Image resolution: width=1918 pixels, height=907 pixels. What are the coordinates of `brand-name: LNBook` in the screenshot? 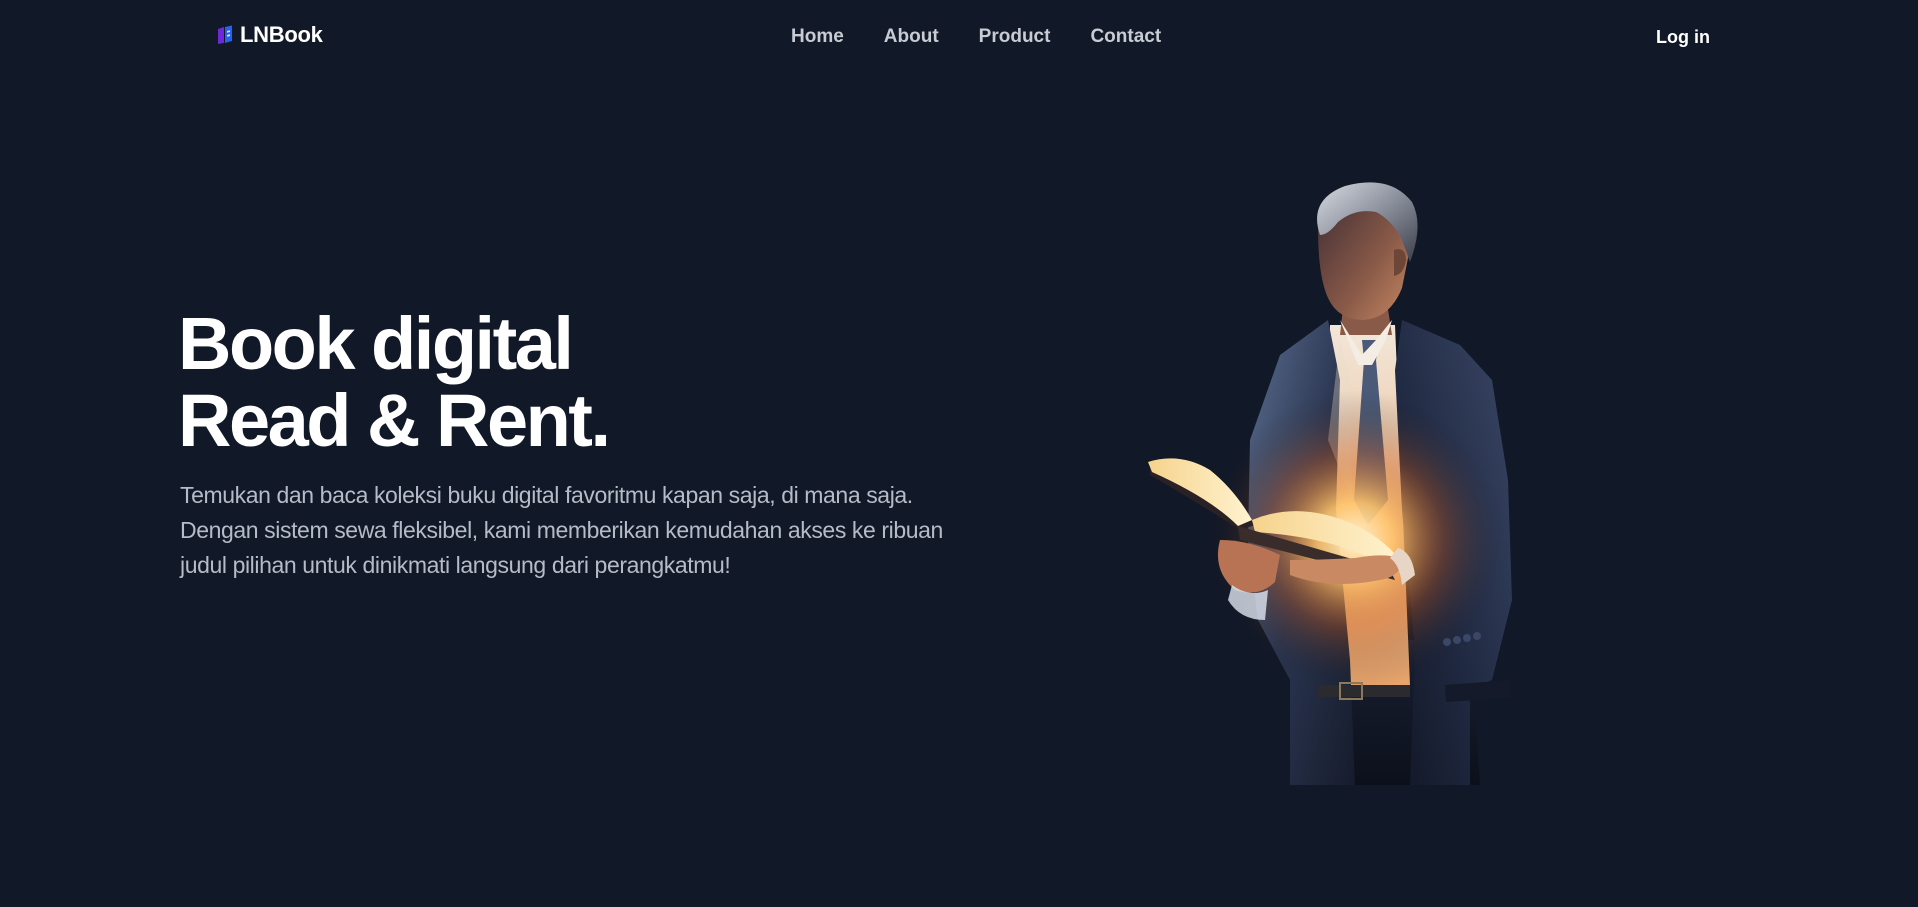 It's located at (281, 34).